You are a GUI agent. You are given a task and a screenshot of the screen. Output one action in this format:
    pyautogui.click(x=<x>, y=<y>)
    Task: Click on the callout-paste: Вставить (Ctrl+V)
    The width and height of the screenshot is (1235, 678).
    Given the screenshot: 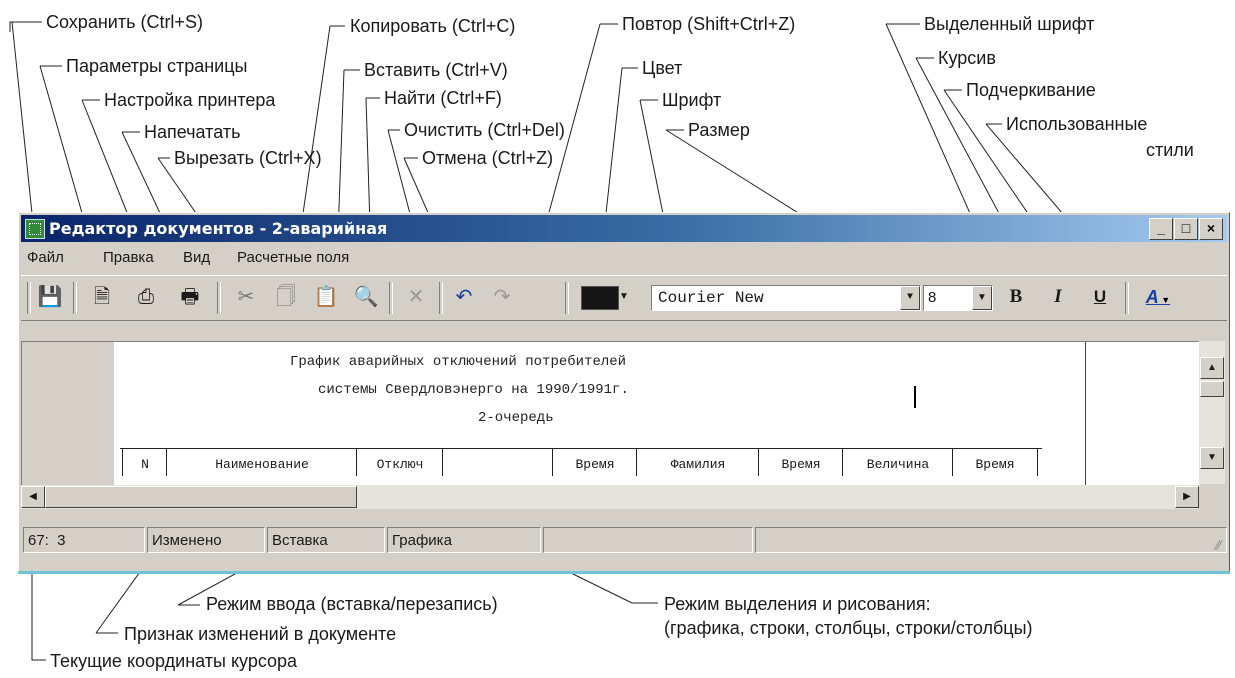 What is the action you would take?
    pyautogui.click(x=436, y=70)
    